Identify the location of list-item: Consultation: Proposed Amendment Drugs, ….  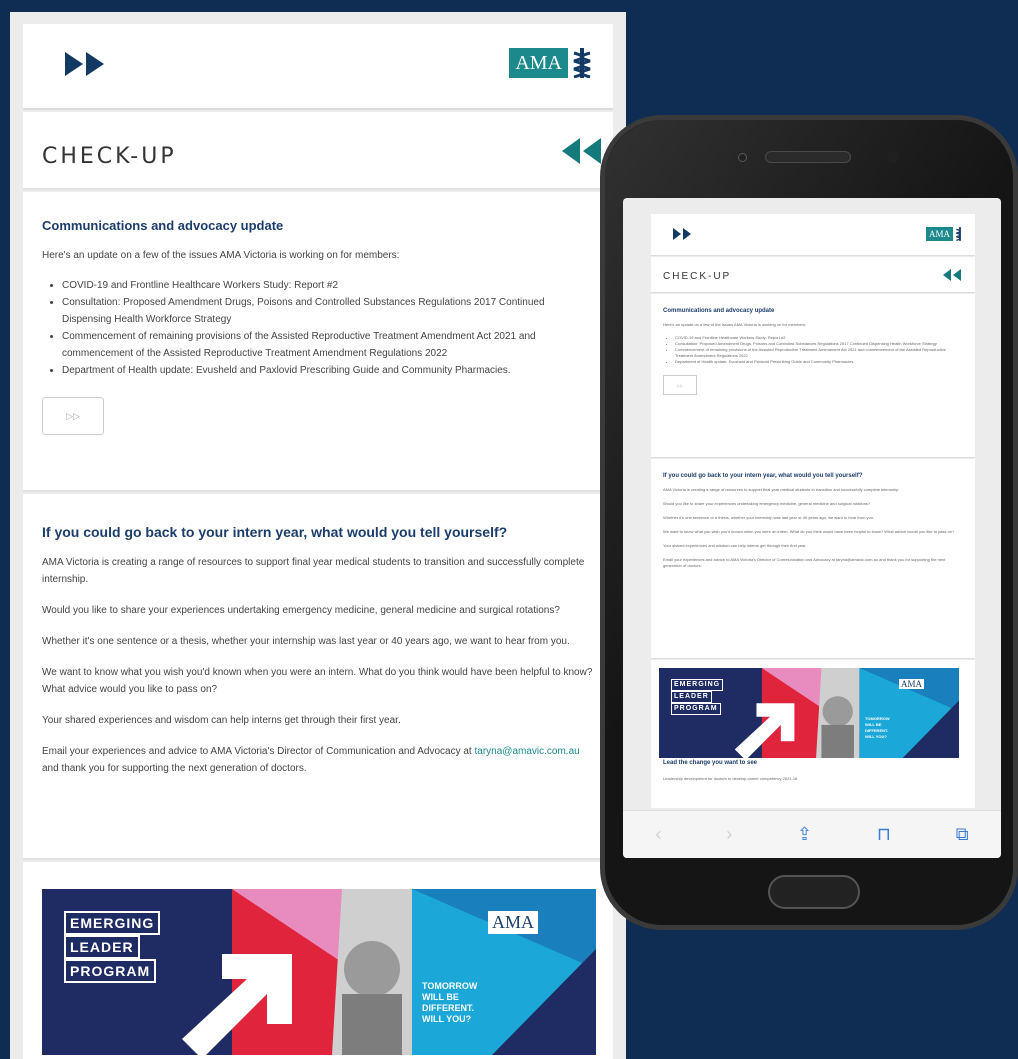
(327, 311).